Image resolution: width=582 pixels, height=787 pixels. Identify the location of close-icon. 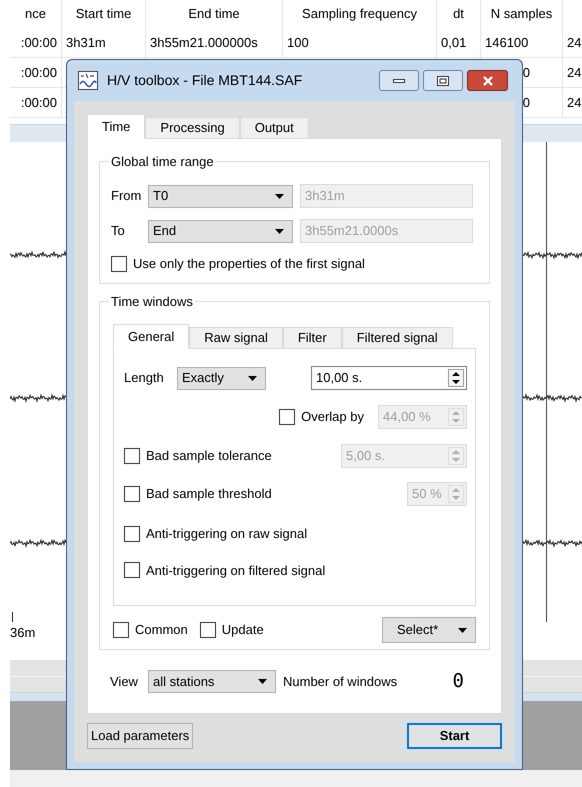
(488, 81).